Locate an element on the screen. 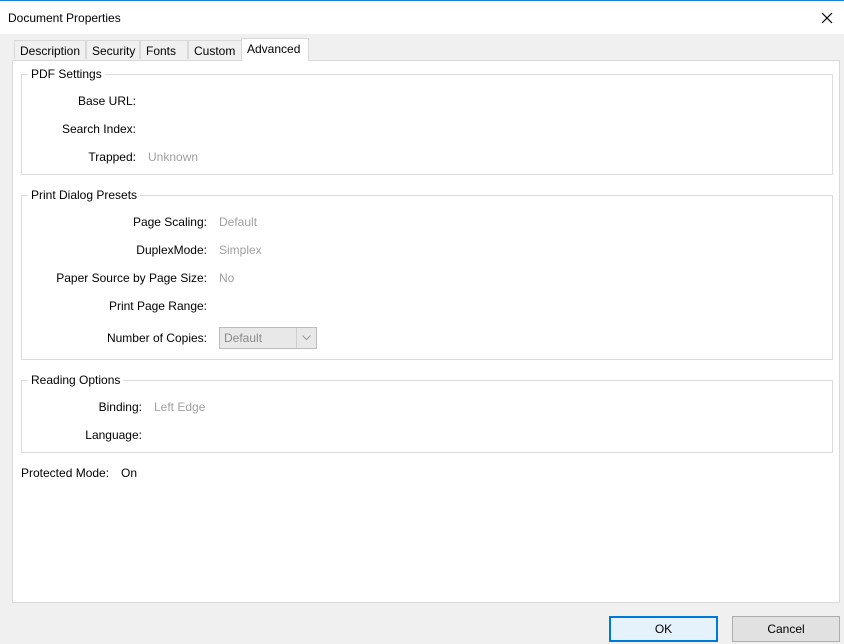  trapped-value: Unknown is located at coordinates (173, 157).